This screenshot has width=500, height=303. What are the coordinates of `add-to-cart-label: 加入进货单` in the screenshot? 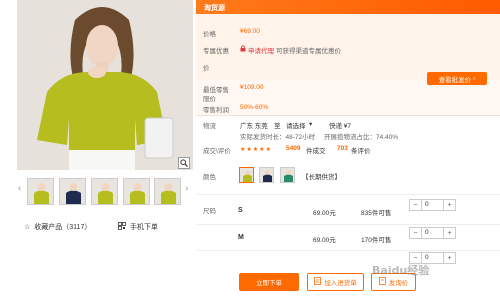 It's located at (340, 283).